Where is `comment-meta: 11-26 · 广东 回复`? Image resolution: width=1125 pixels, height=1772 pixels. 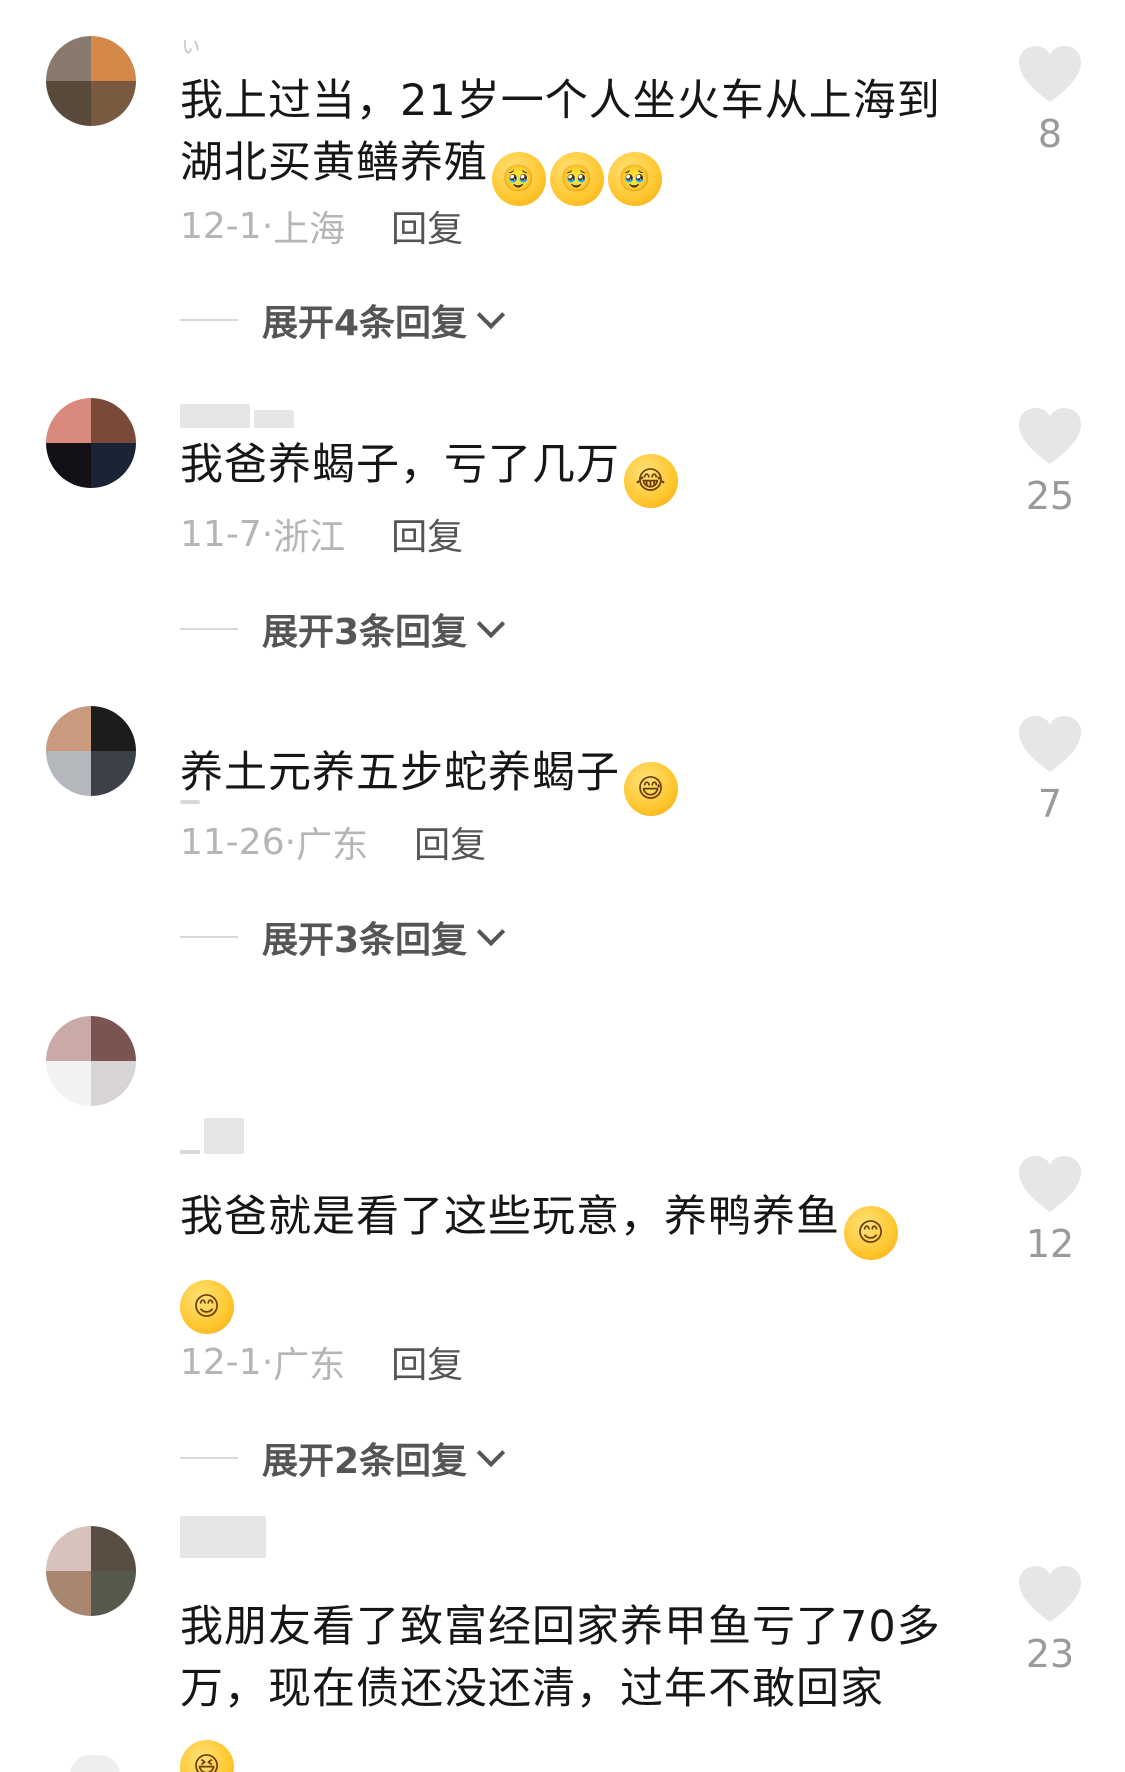
comment-meta: 11-26 · 广东 回复 is located at coordinates (333, 842).